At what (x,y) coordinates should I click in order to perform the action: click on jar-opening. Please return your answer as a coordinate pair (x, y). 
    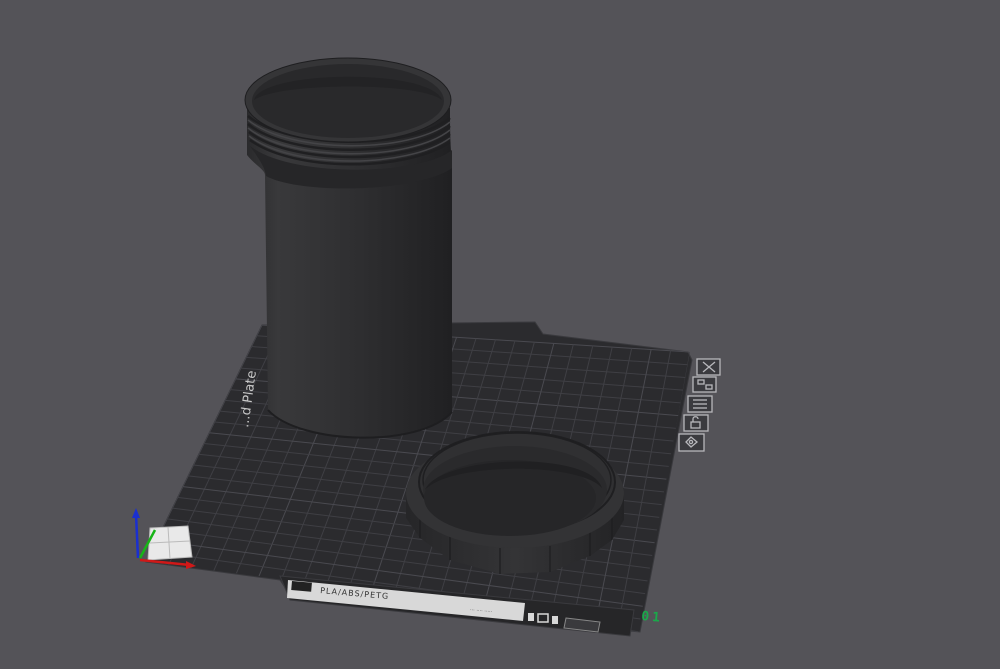
    Looking at the image, I should click on (348, 101).